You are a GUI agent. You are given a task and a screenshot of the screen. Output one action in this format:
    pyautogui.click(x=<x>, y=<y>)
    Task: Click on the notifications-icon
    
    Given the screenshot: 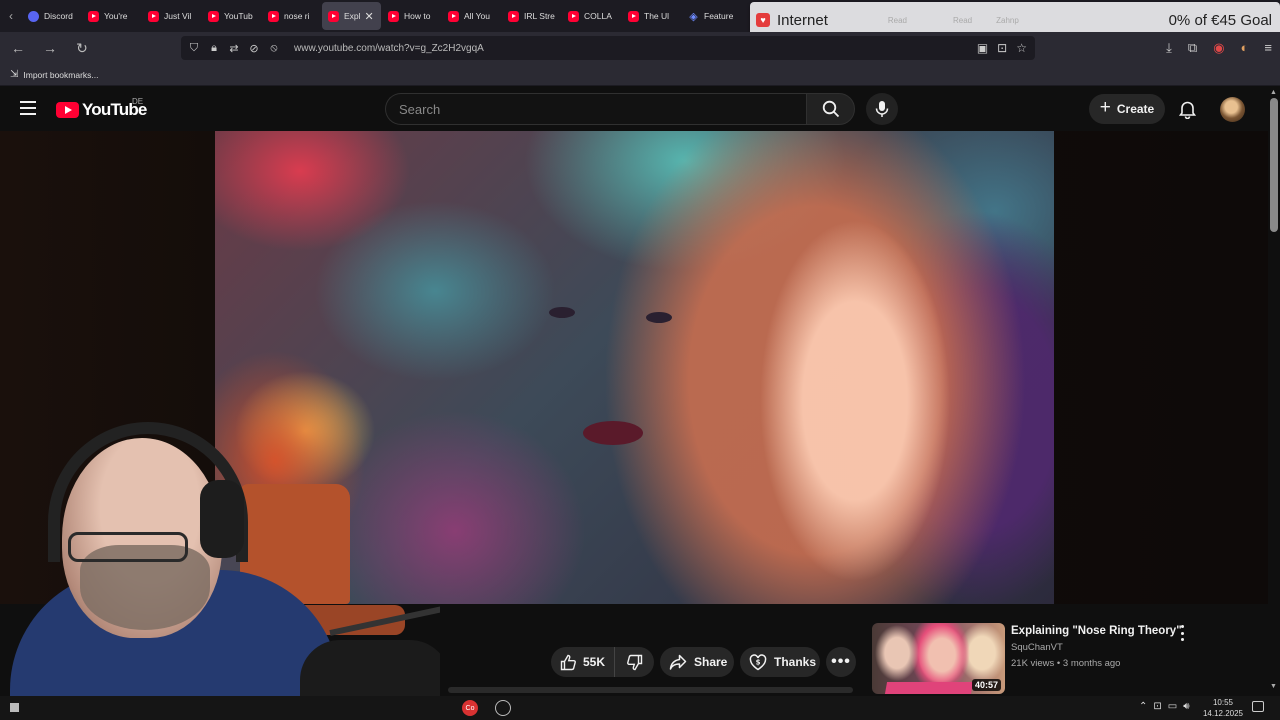 What is the action you would take?
    pyautogui.click(x=1258, y=706)
    